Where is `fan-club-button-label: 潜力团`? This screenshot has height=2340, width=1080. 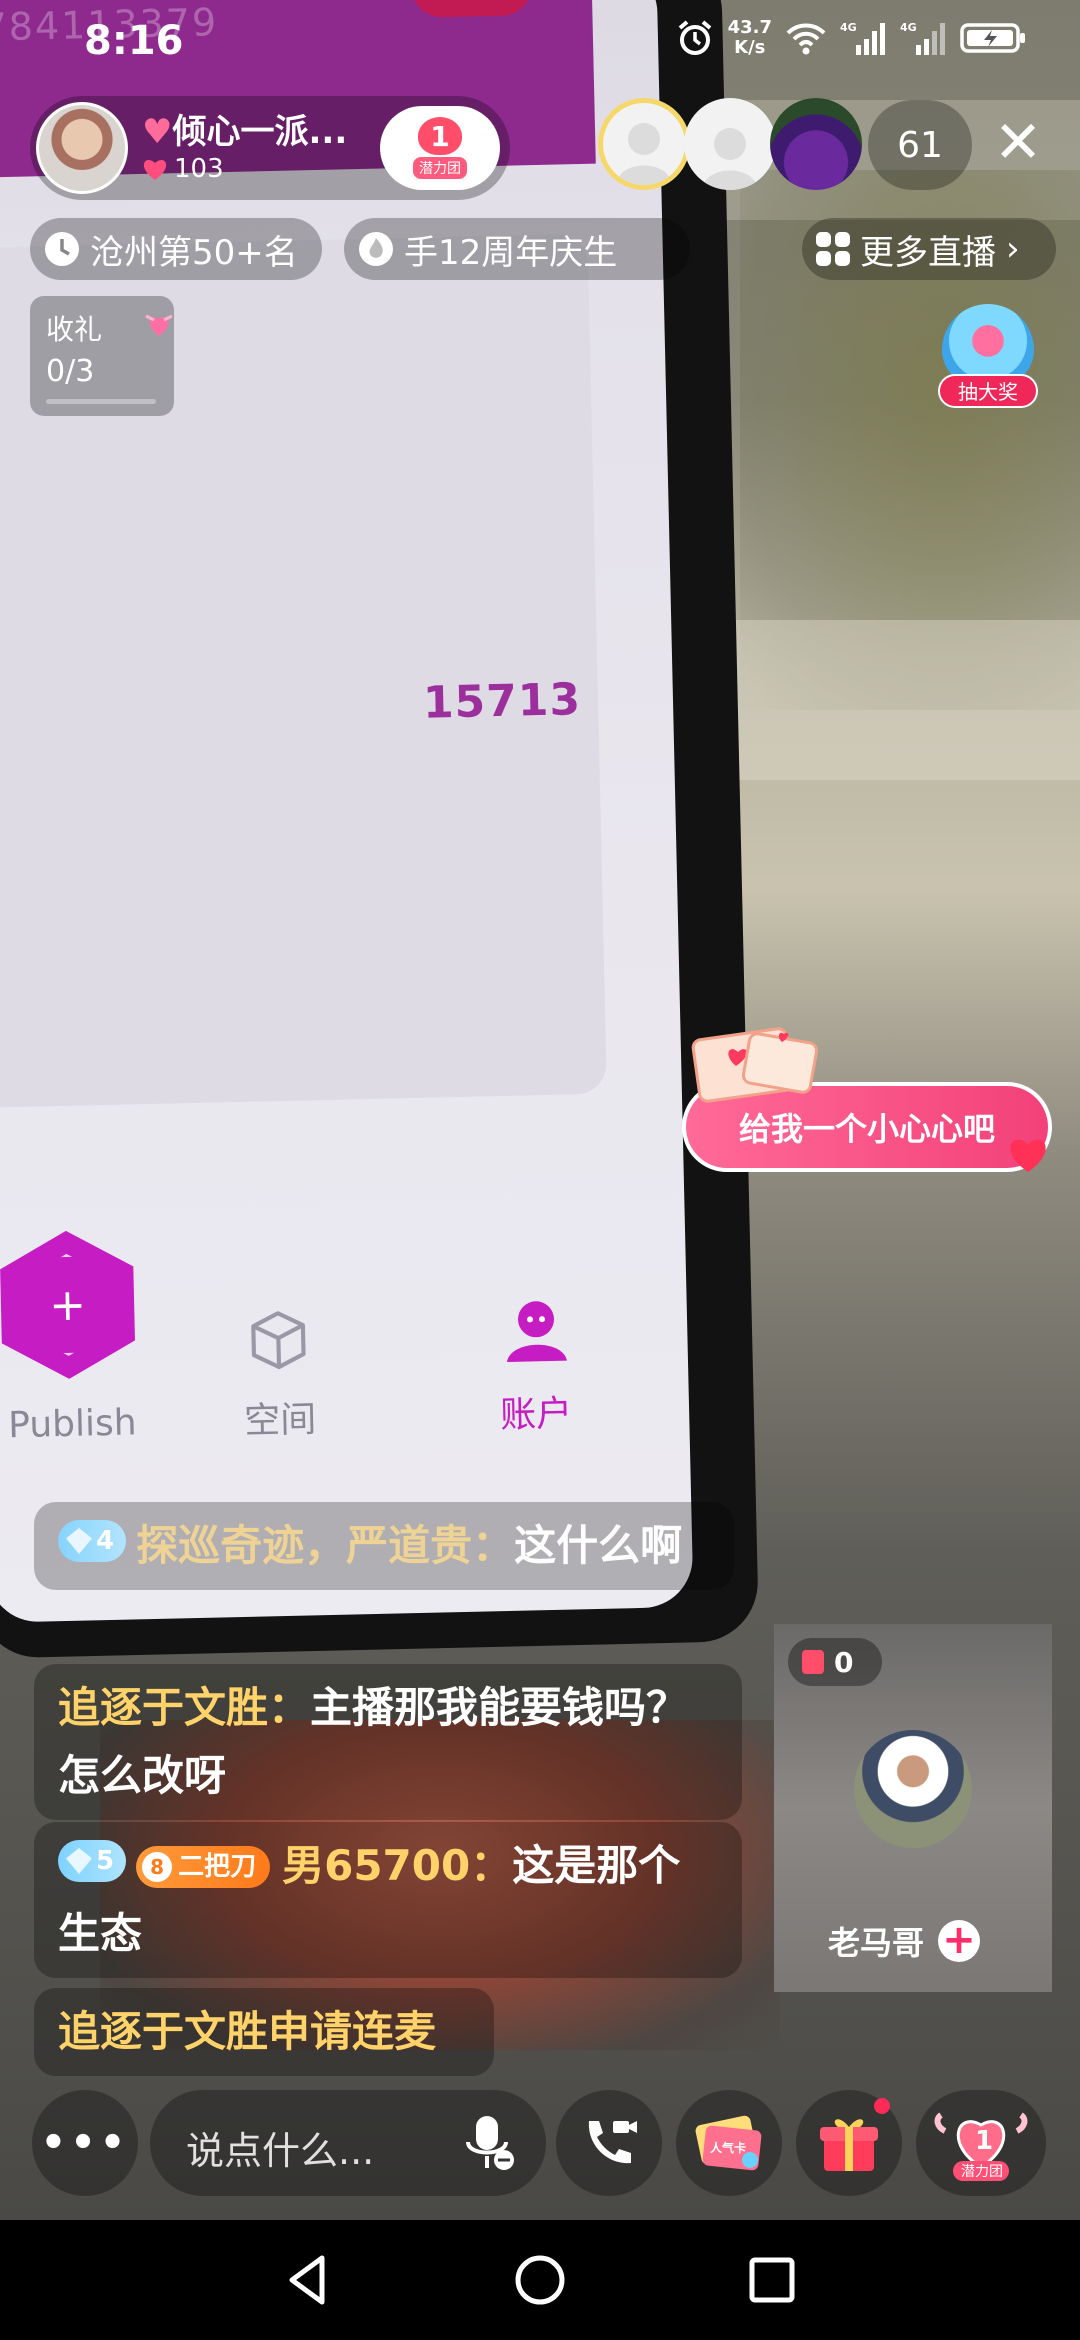 fan-club-button-label: 潜力团 is located at coordinates (982, 2172).